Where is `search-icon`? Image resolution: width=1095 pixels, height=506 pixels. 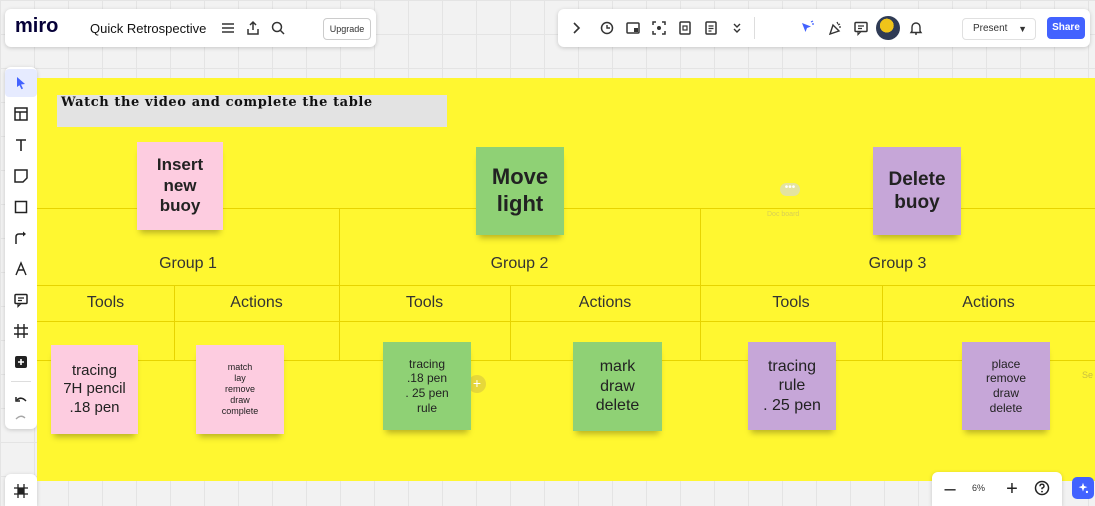
search-icon is located at coordinates (278, 28).